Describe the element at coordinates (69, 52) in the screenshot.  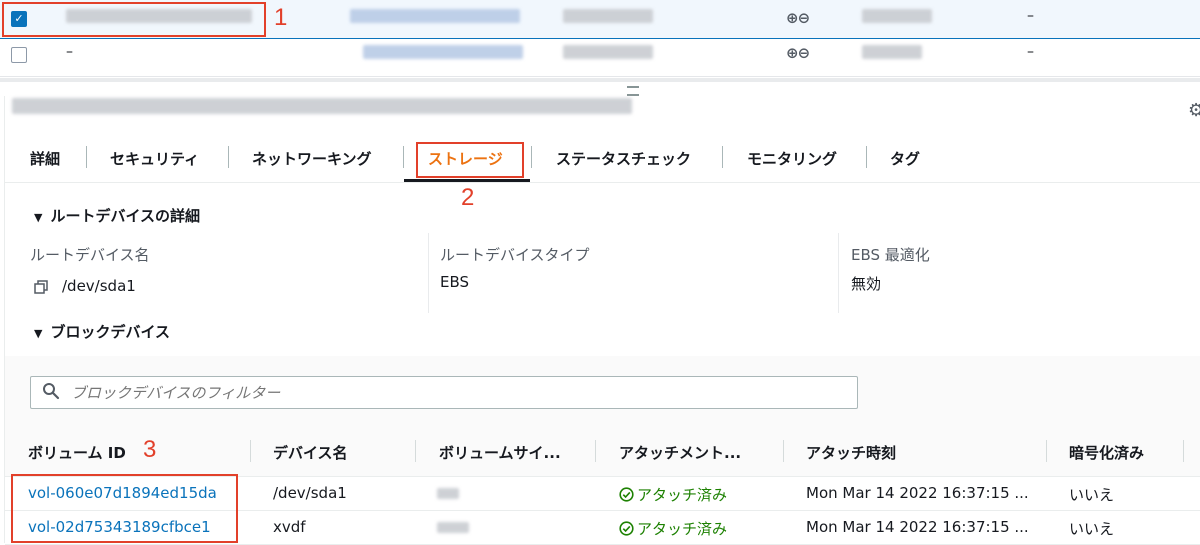
I see `instance-name-cell: –` at that location.